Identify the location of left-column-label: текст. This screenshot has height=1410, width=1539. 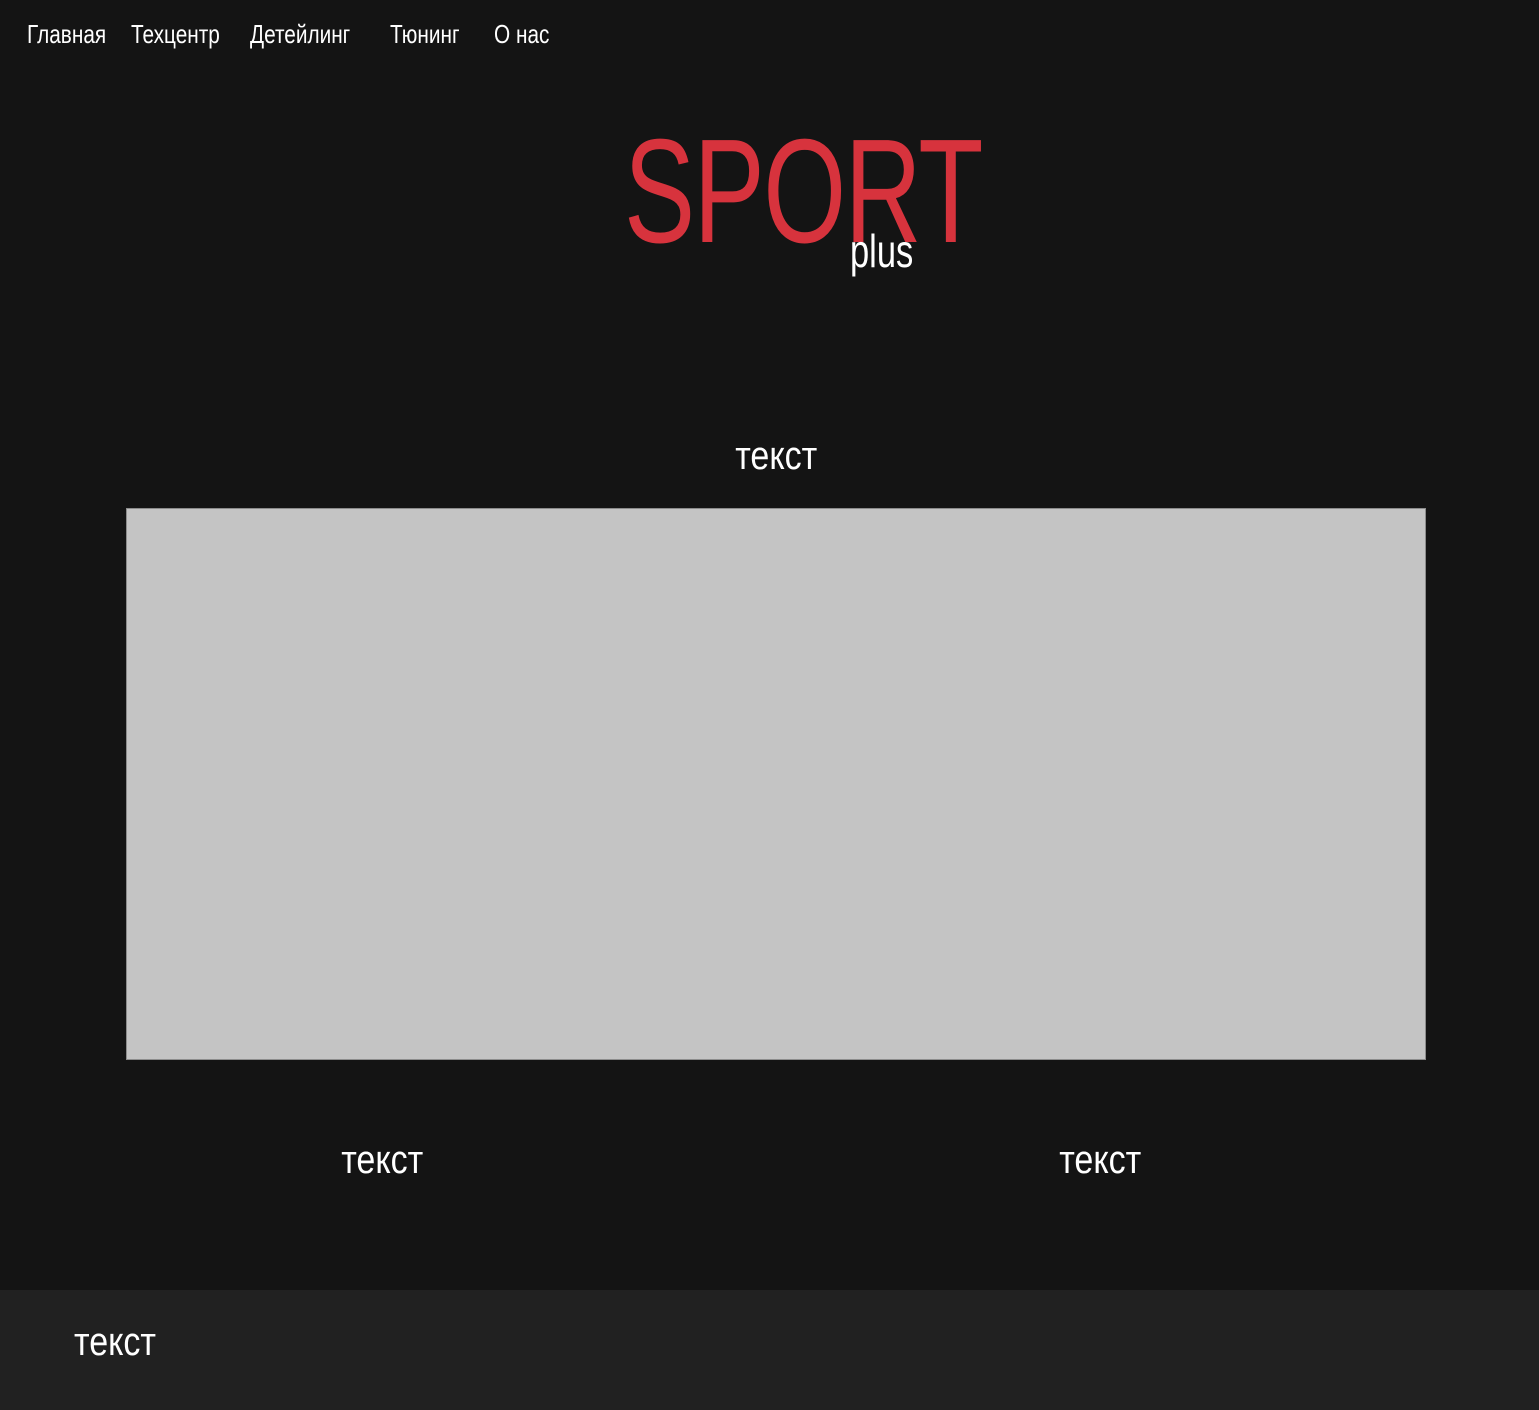
(382, 1160).